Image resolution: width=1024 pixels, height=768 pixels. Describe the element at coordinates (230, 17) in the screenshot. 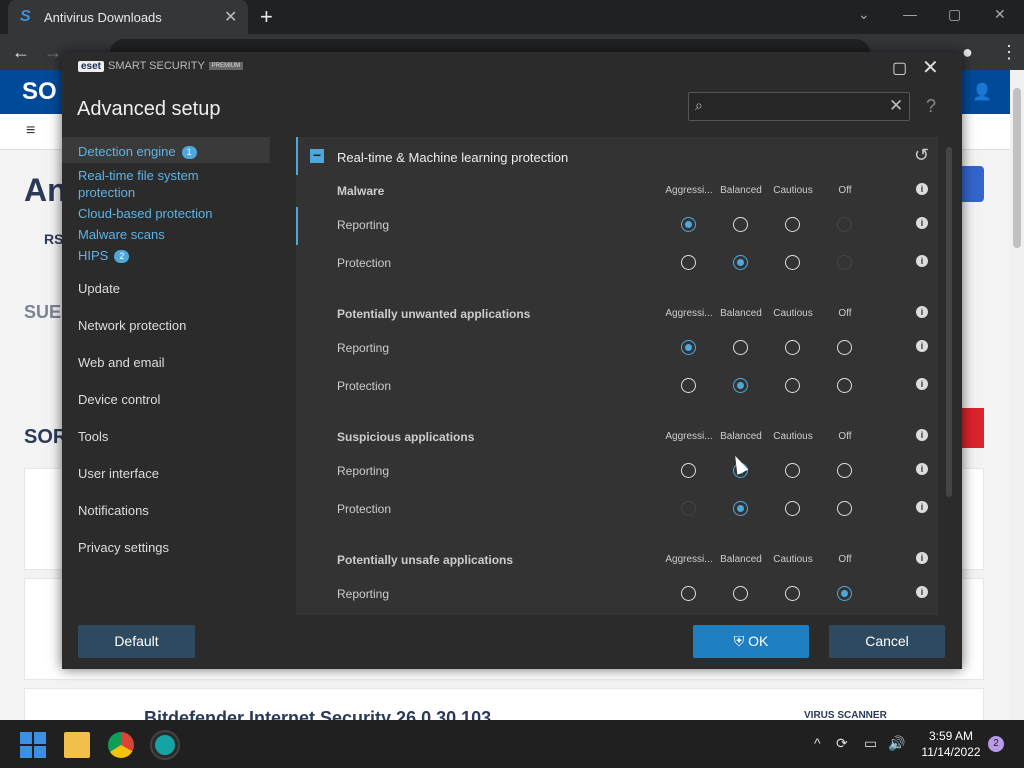

I see `close-tab-icon: ✕` at that location.